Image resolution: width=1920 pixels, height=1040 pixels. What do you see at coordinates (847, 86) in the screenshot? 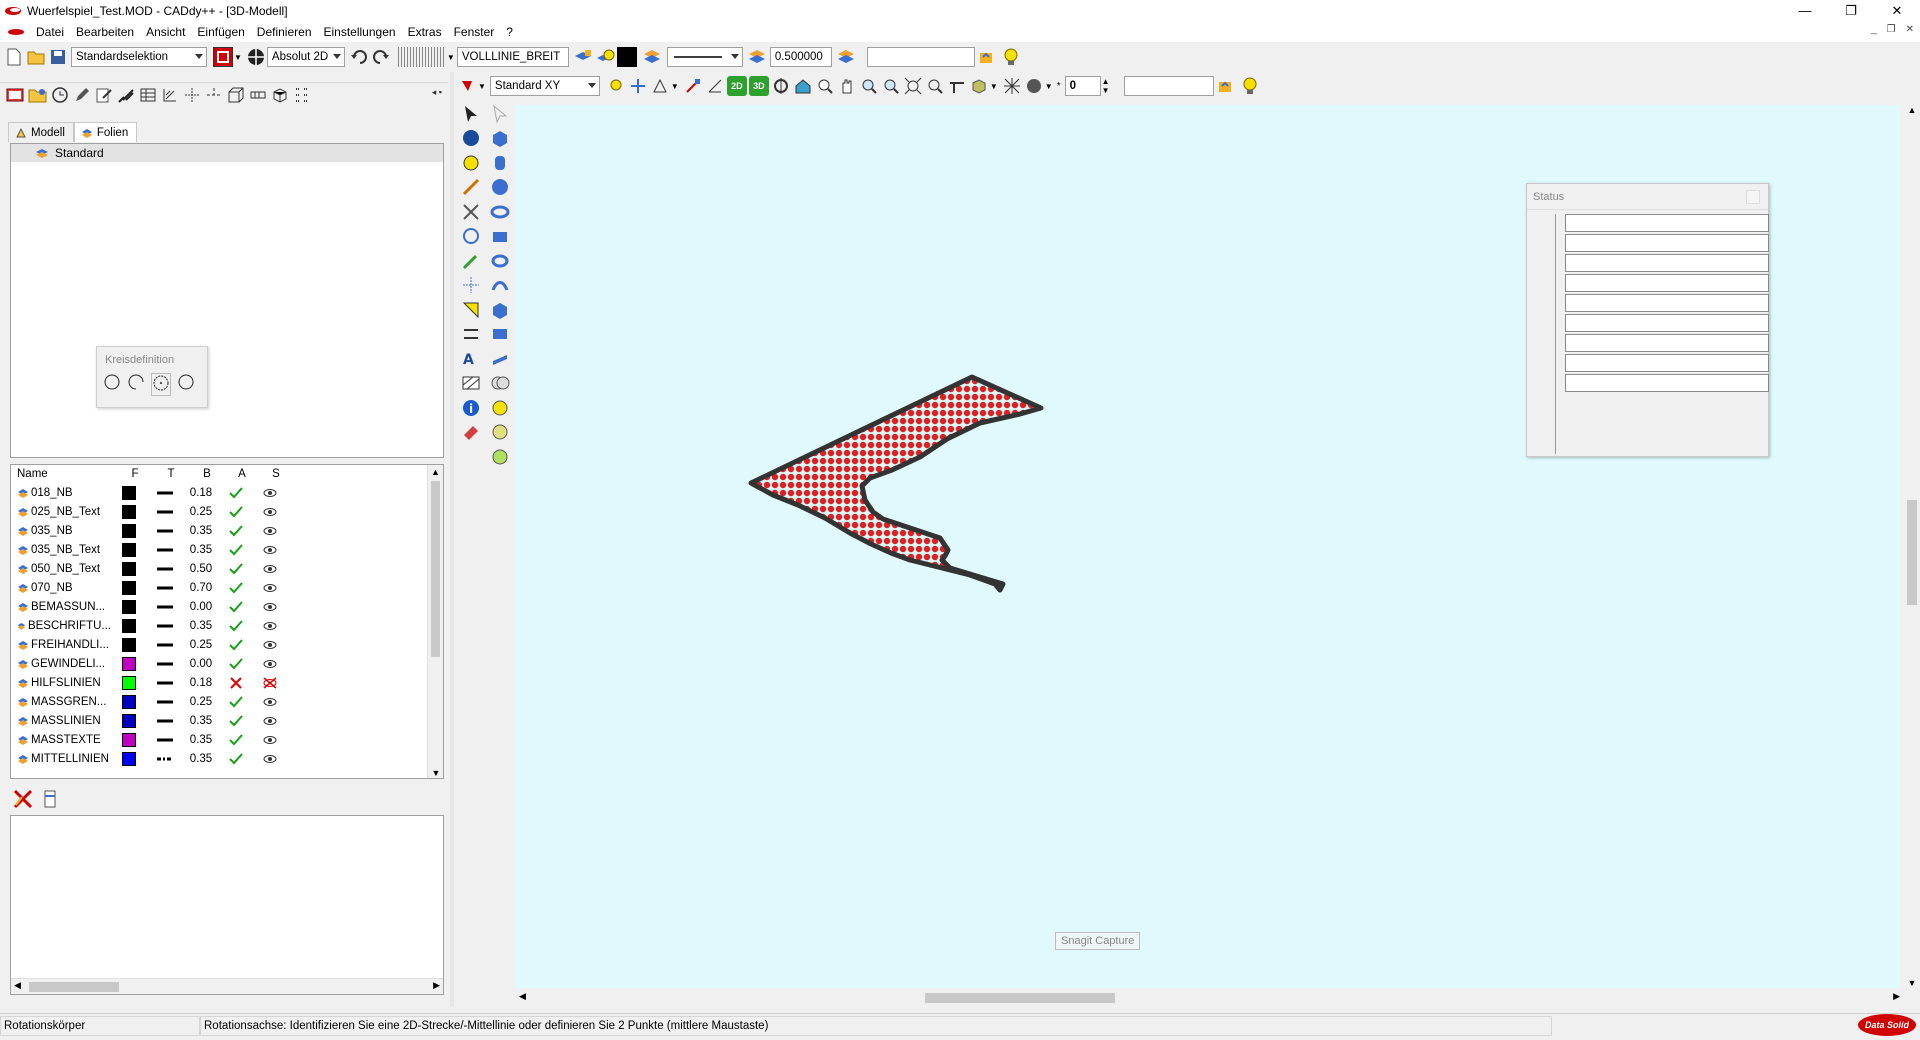
I see `pan-hand-icon` at bounding box center [847, 86].